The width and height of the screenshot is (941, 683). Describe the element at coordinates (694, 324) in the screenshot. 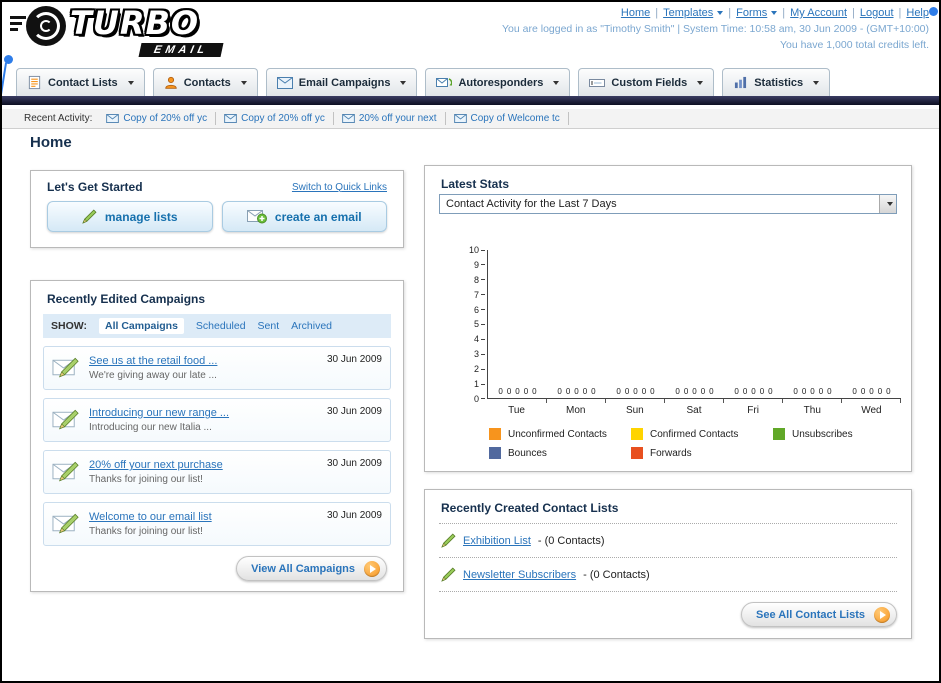

I see `chart-plot-area: 00000 00000 00000 00000 00000 00000 00000` at that location.